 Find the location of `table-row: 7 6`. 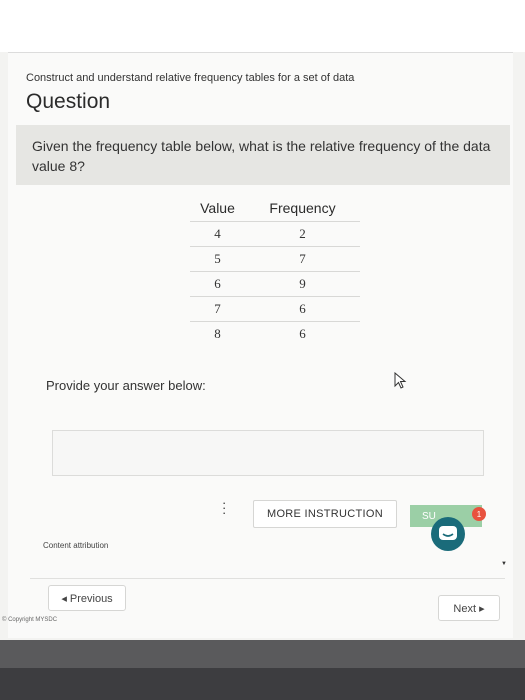

table-row: 7 6 is located at coordinates (275, 309).